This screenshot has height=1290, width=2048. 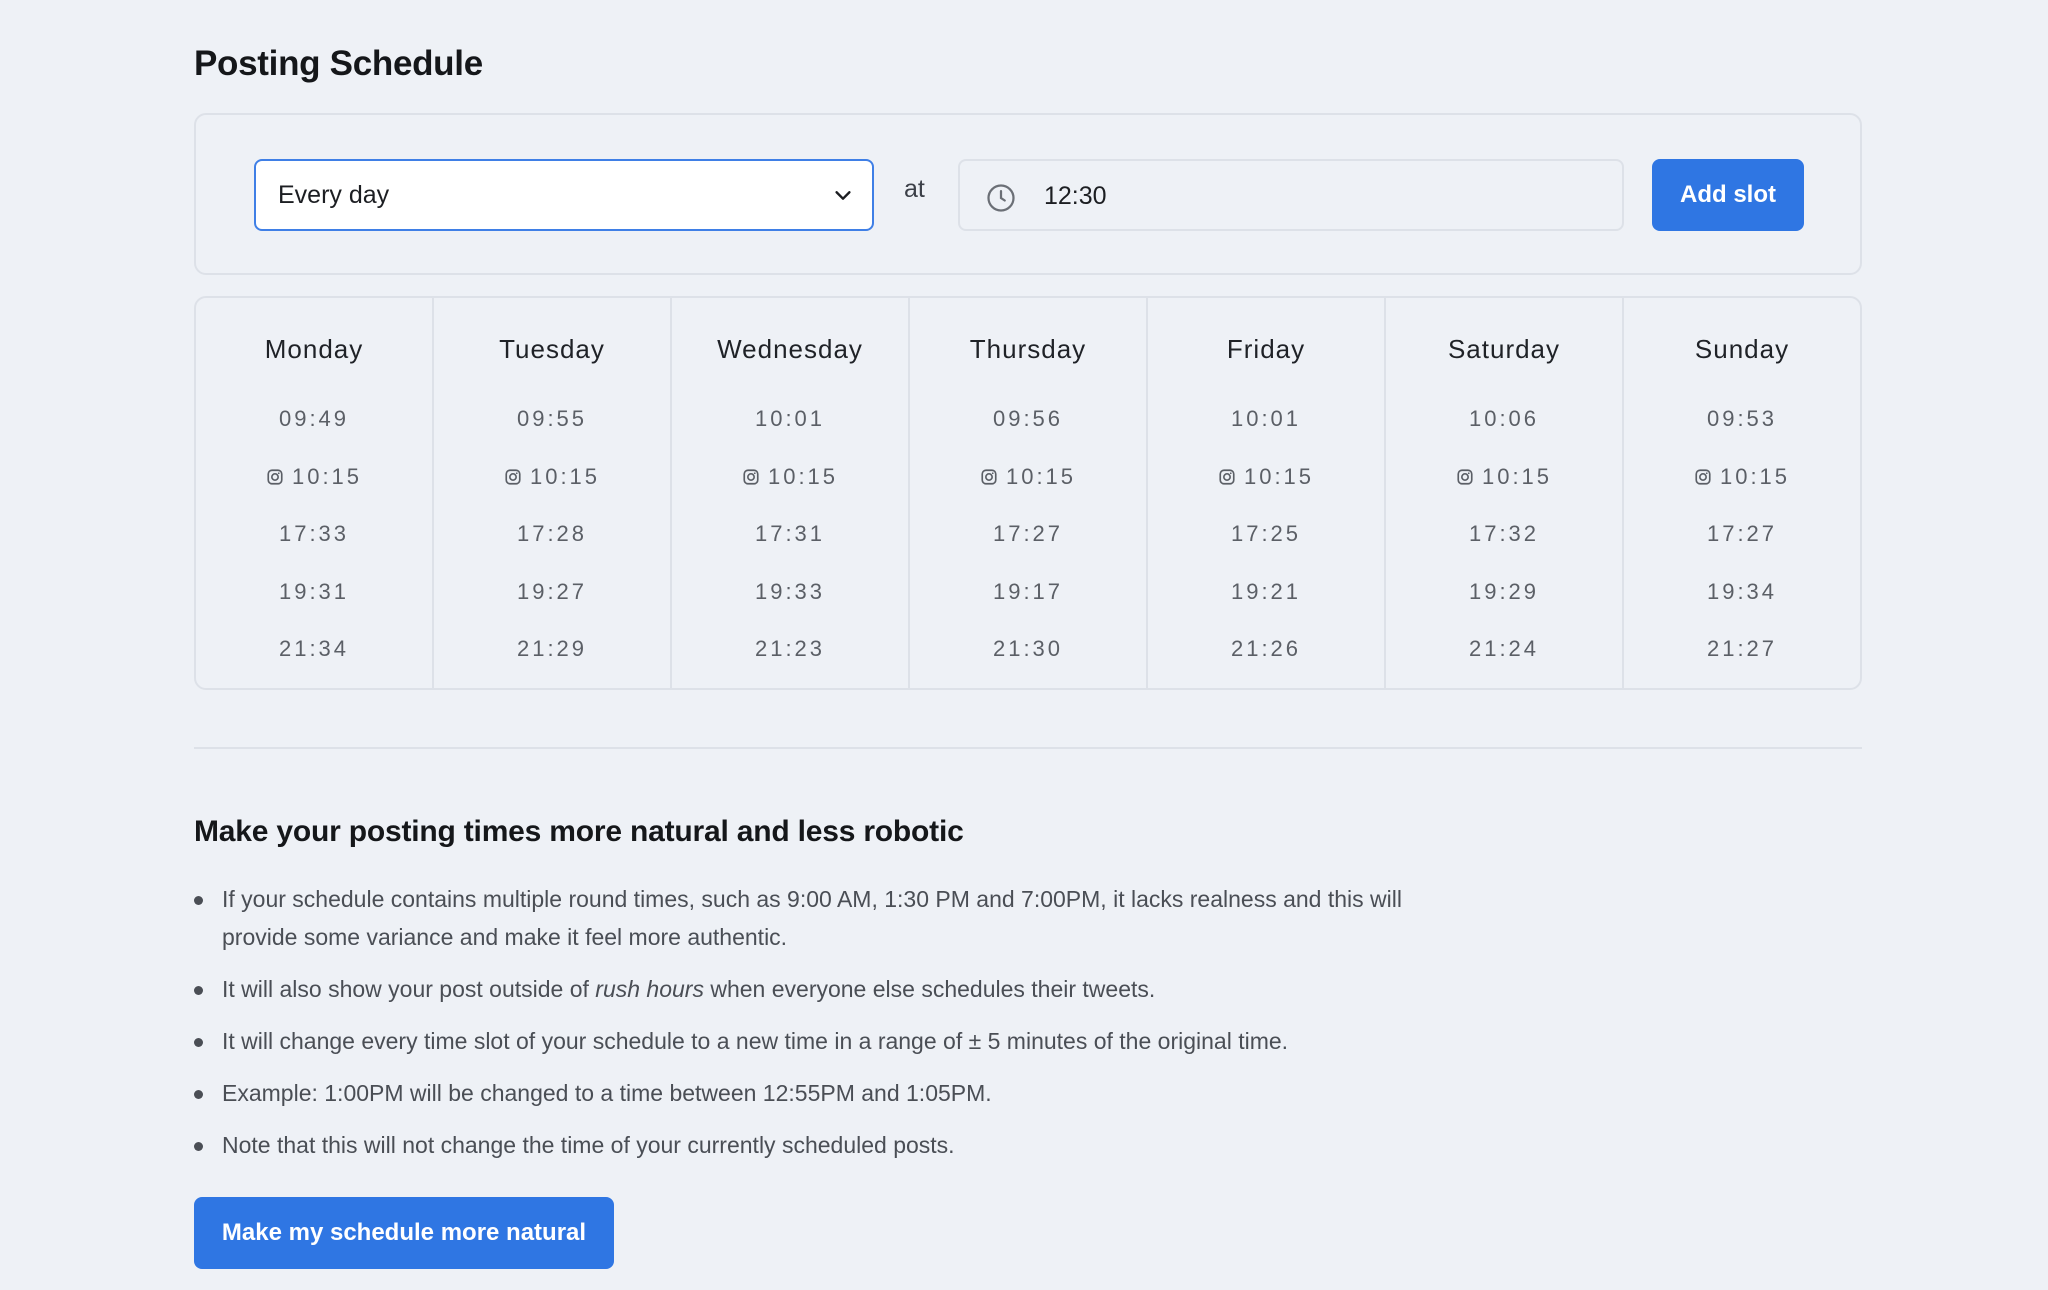 What do you see at coordinates (1028, 533) in the screenshot?
I see `time-slot-value: 17:27` at bounding box center [1028, 533].